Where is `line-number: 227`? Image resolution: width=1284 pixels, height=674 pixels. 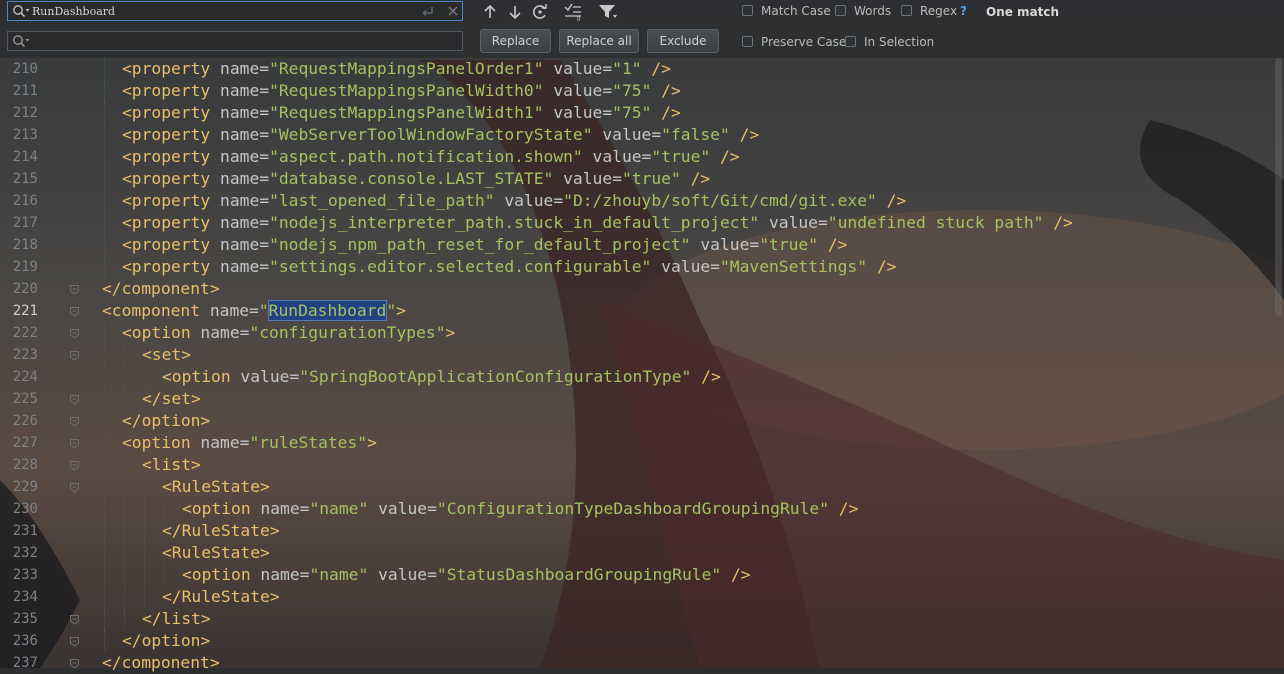
line-number: 227 is located at coordinates (19, 443).